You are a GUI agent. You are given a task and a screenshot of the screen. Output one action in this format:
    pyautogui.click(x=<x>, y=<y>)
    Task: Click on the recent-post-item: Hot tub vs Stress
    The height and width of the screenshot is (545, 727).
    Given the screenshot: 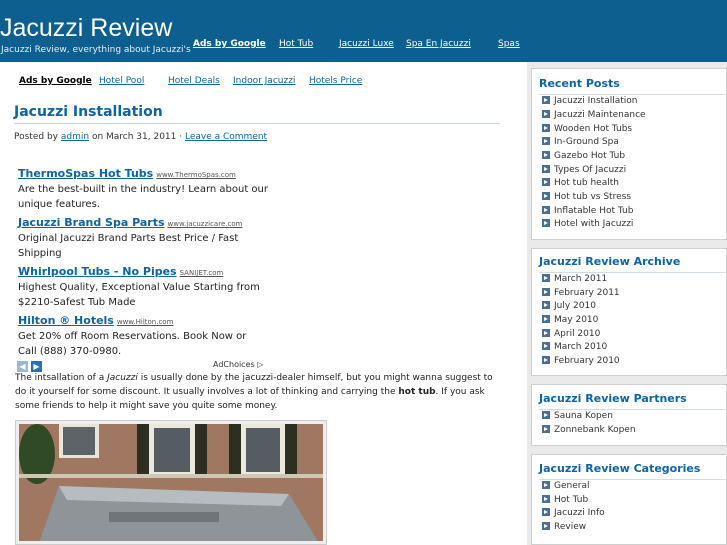 What is the action you would take?
    pyautogui.click(x=586, y=197)
    